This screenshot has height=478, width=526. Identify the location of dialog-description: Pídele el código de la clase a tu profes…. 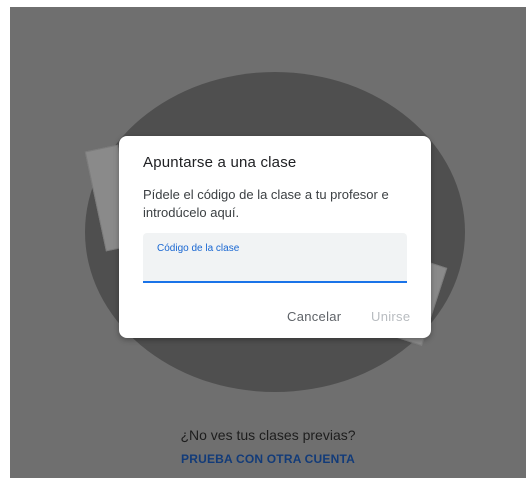
(266, 203).